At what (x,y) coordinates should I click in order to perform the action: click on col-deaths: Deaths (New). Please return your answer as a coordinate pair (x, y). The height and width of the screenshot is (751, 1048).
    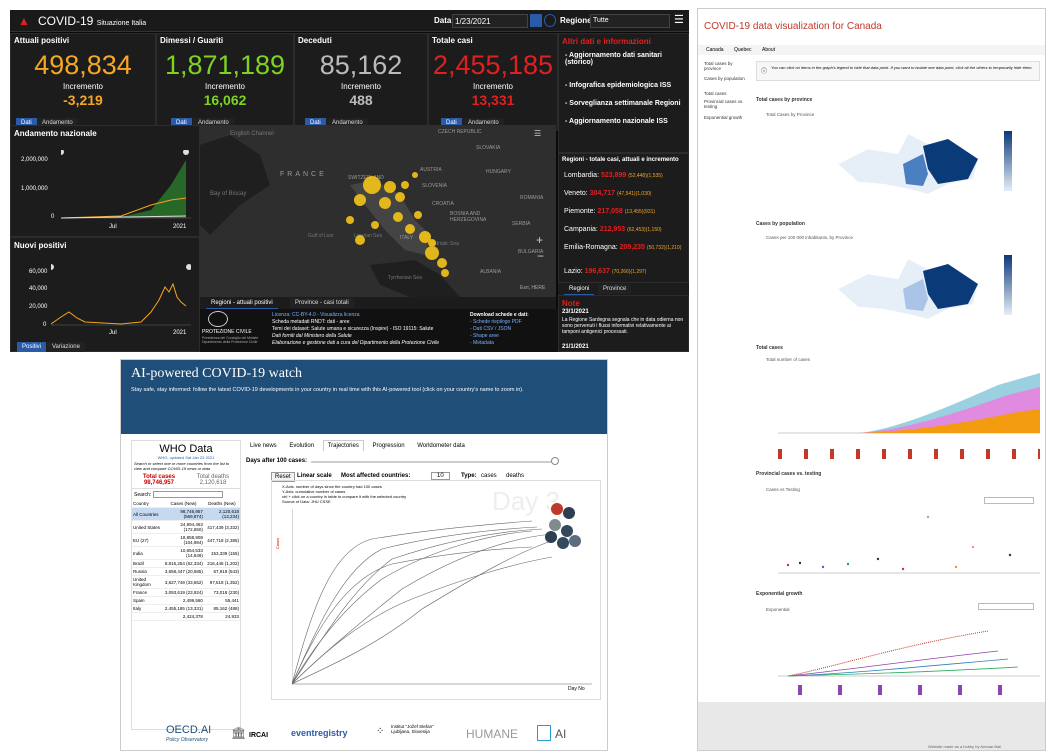
    Looking at the image, I should click on (221, 504).